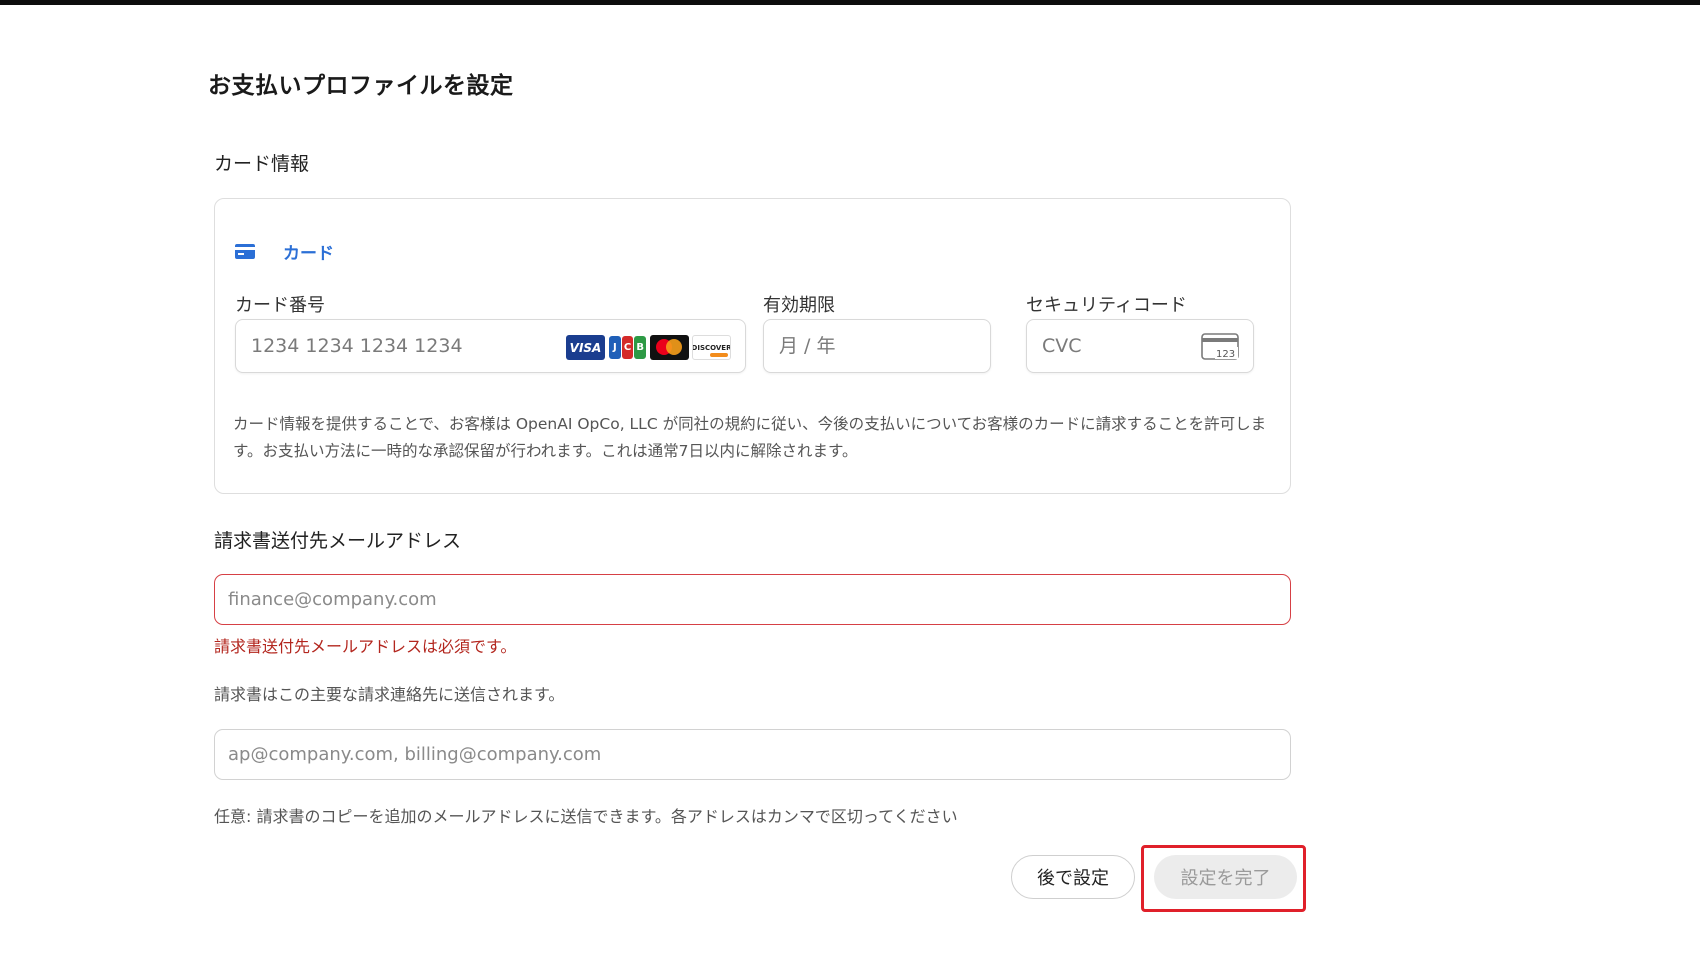 The height and width of the screenshot is (961, 1700). What do you see at coordinates (245, 251) in the screenshot?
I see `credit-card-icon` at bounding box center [245, 251].